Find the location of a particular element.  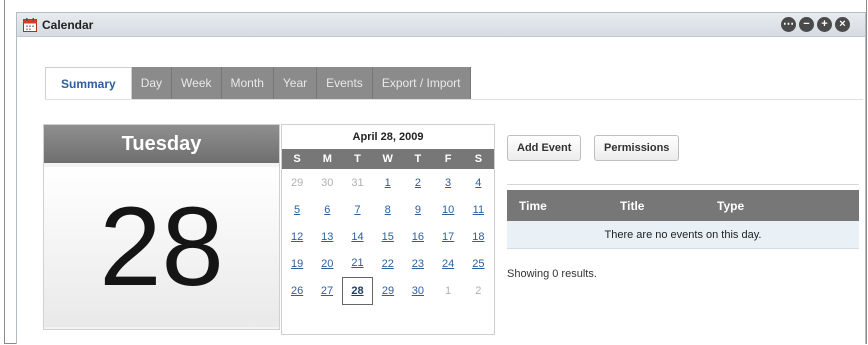

calendar-day-link: 1 is located at coordinates (388, 183).